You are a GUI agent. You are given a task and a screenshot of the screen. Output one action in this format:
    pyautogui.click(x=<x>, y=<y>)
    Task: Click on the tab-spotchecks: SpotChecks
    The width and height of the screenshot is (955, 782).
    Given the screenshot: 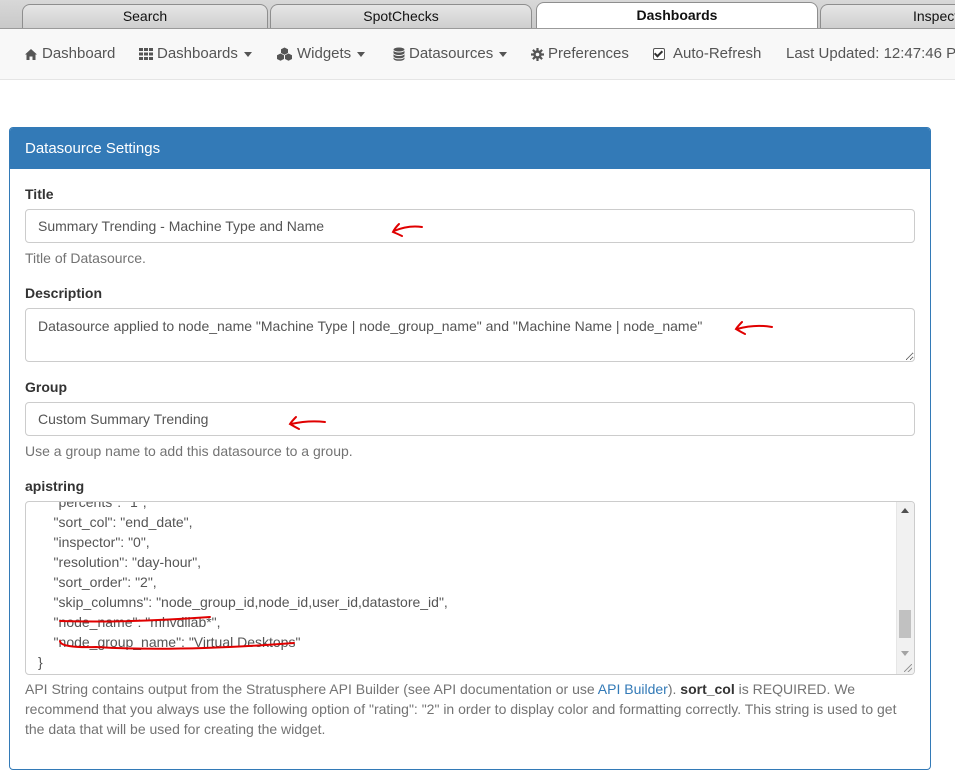 What is the action you would take?
    pyautogui.click(x=401, y=16)
    